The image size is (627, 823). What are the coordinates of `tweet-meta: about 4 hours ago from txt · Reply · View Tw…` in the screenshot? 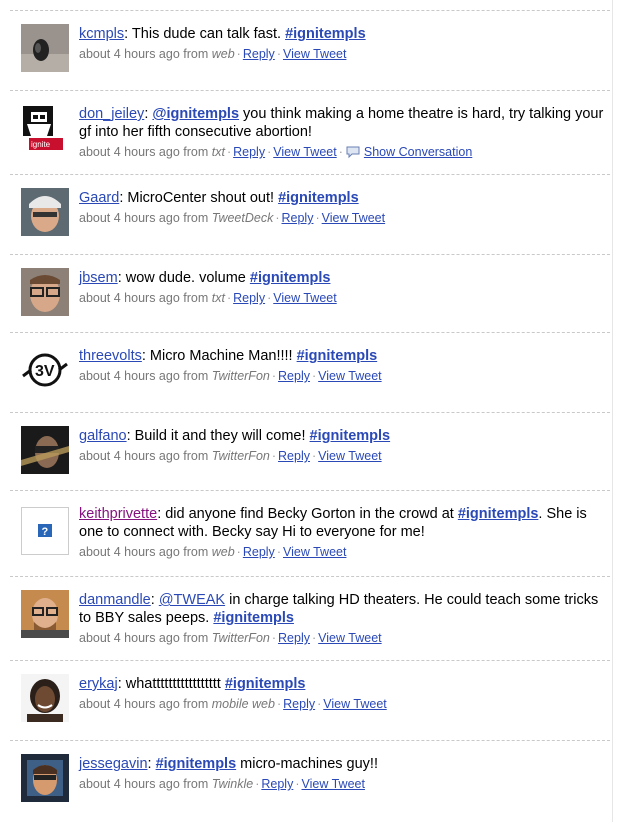 It's located at (342, 298).